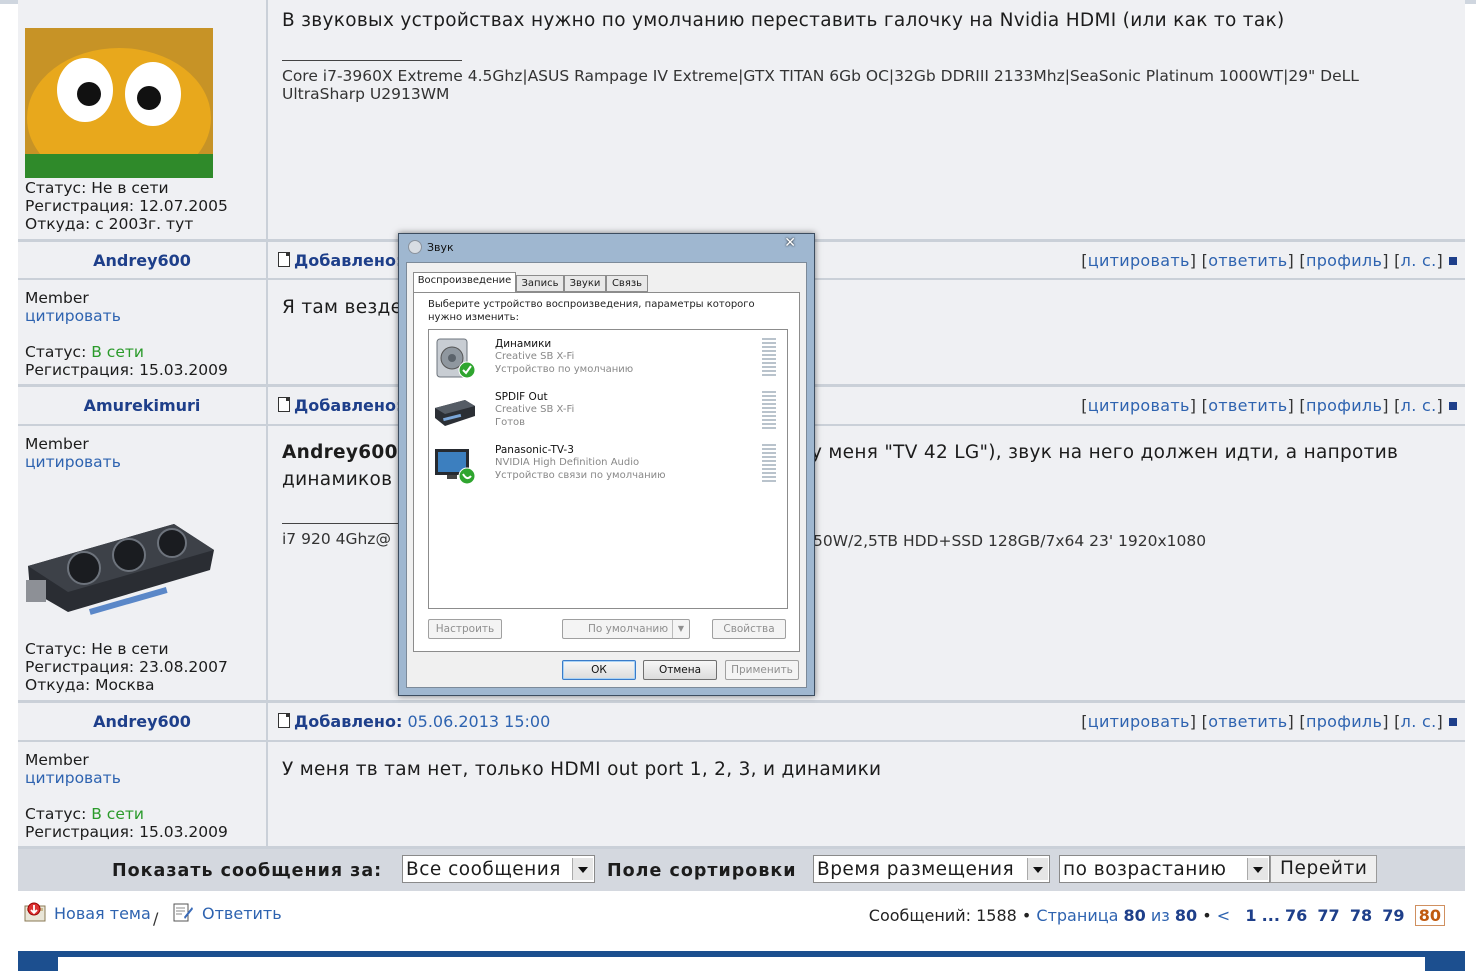 The image size is (1476, 977). What do you see at coordinates (741, 967) in the screenshot?
I see `footer-inner` at bounding box center [741, 967].